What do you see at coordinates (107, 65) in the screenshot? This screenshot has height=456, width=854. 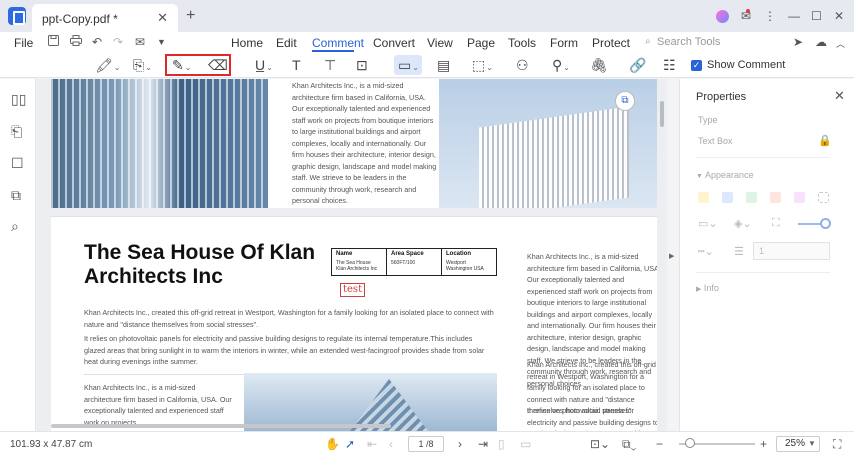 I see `highlight-tool-icon: 🖍⌄` at bounding box center [107, 65].